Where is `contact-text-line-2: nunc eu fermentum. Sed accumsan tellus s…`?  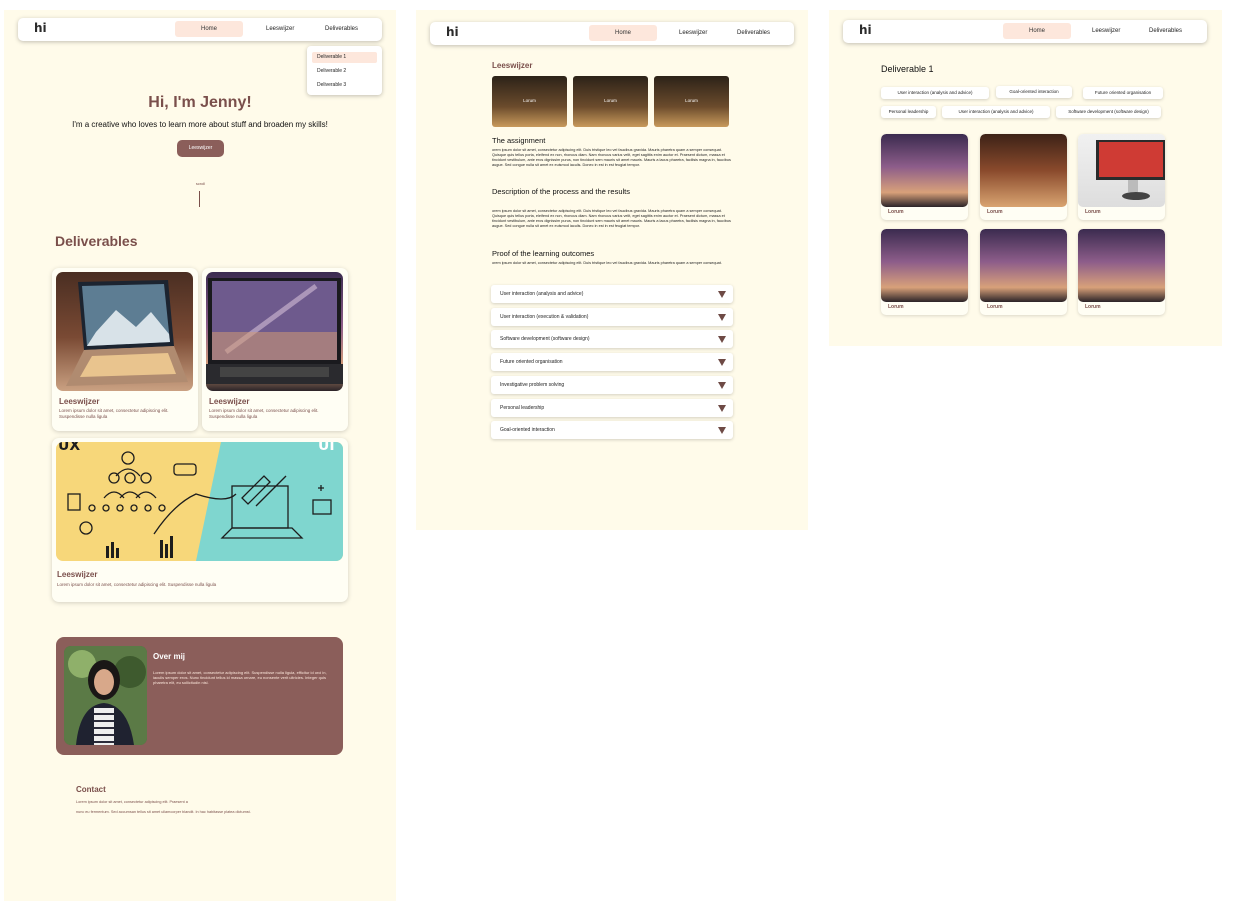 contact-text-line-2: nunc eu fermentum. Sed accumsan tellus s… is located at coordinates (163, 812).